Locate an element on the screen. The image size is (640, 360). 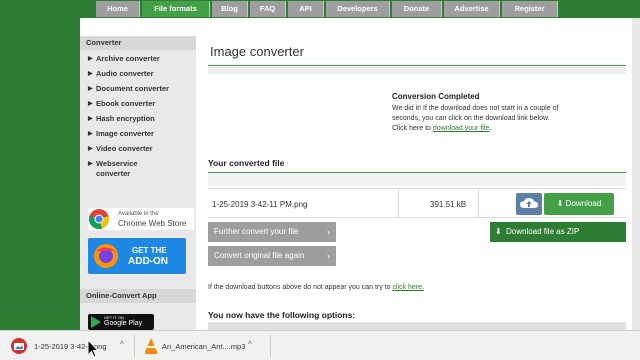
chrome-badge-line1: Available in the is located at coordinates (138, 214).